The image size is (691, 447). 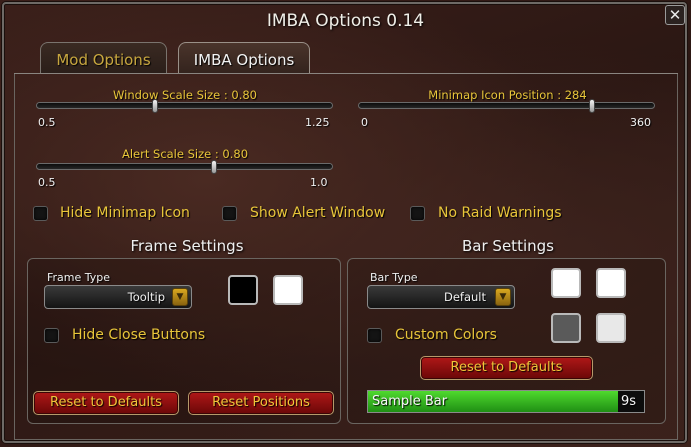 What do you see at coordinates (500, 213) in the screenshot?
I see `no-raid-warnings-label: No Raid Warnings` at bounding box center [500, 213].